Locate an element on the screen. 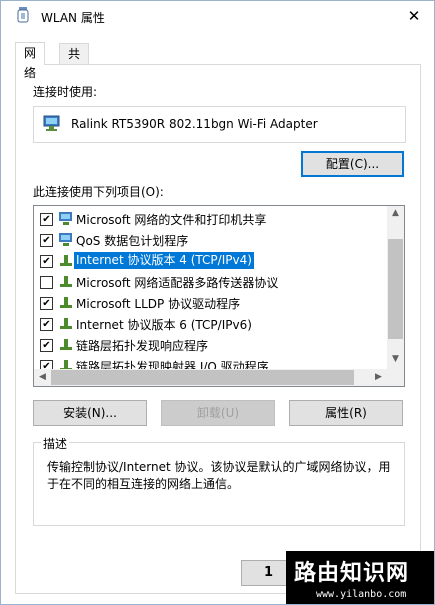 The width and height of the screenshot is (435, 605). uninstall-button: 卸载(U) is located at coordinates (218, 413).